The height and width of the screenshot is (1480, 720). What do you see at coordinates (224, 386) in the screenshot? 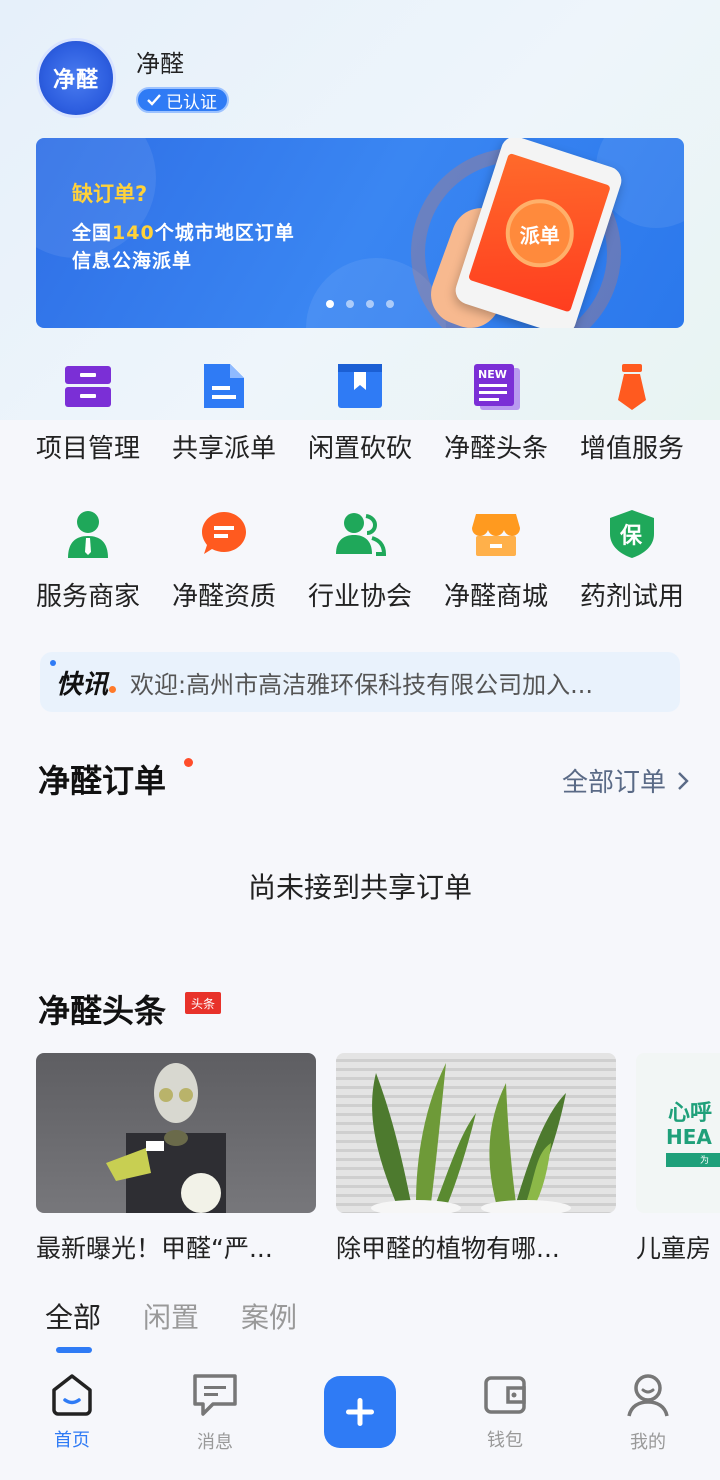
I see `document-icon` at bounding box center [224, 386].